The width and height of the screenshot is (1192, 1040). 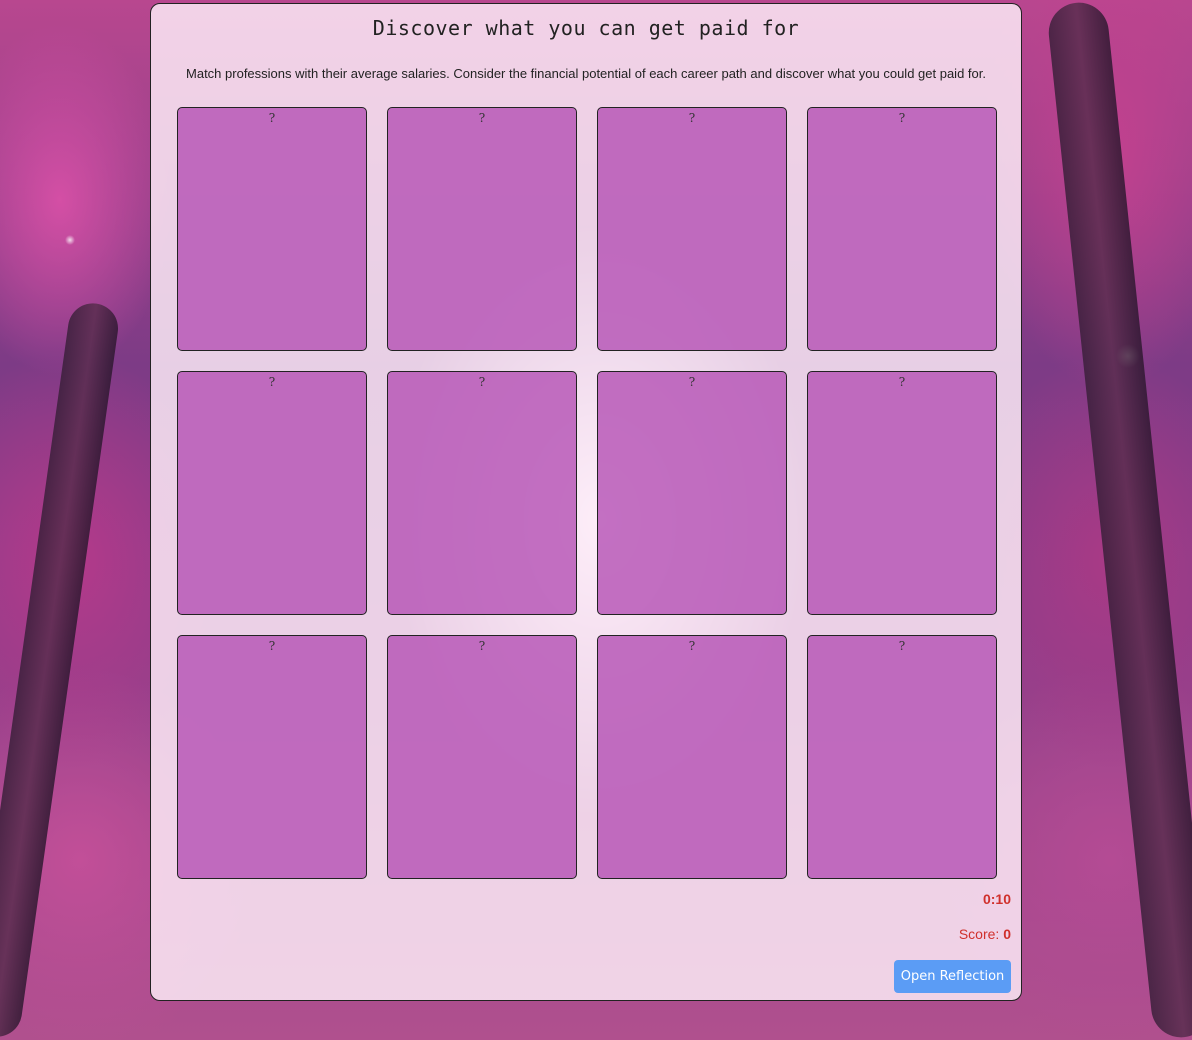 What do you see at coordinates (979, 934) in the screenshot?
I see `score-label: Score:` at bounding box center [979, 934].